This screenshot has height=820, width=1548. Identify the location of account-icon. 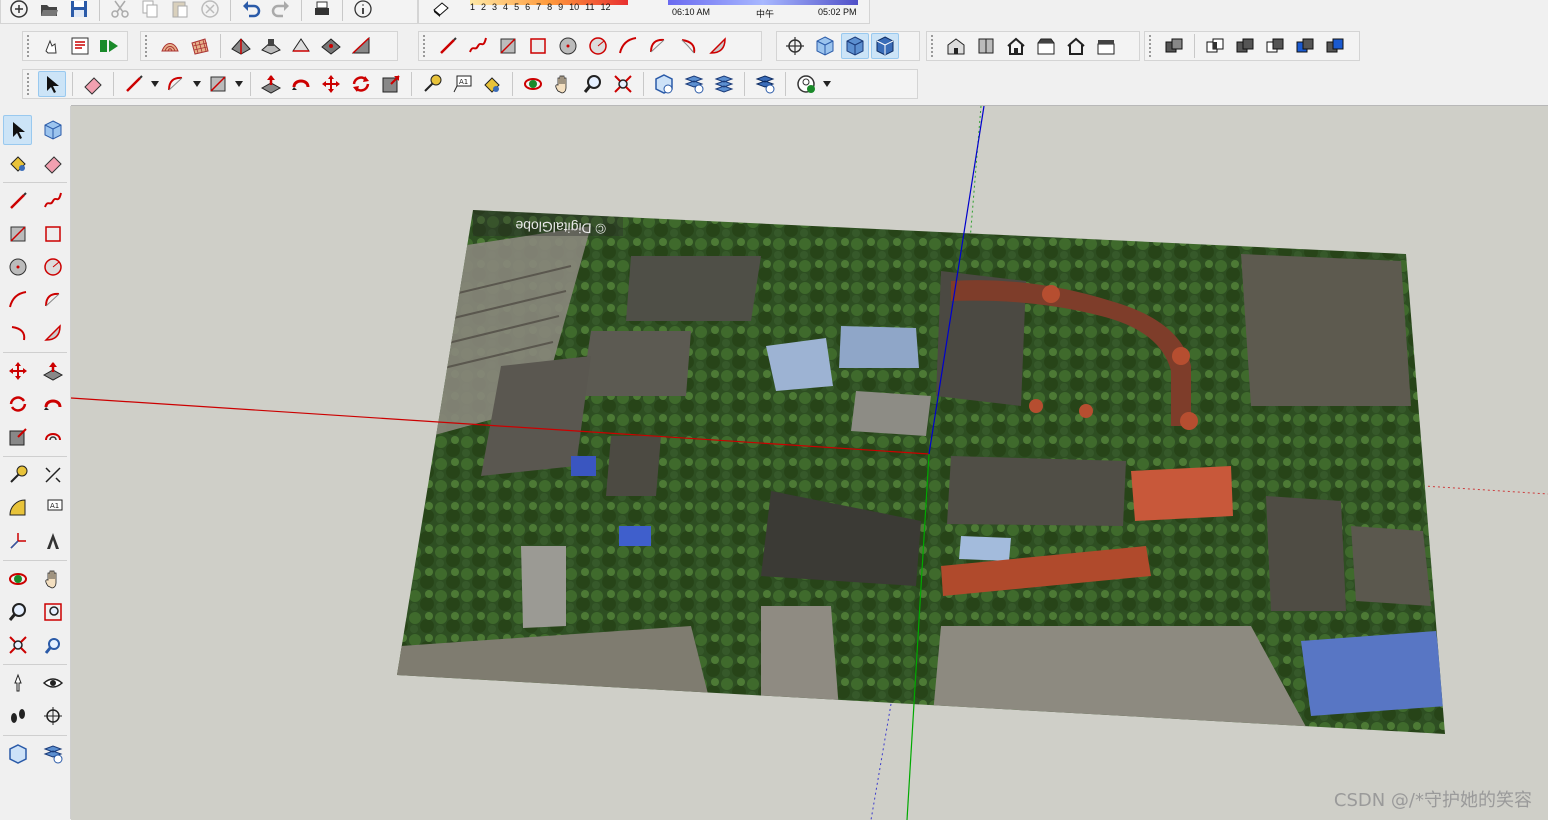
(806, 84).